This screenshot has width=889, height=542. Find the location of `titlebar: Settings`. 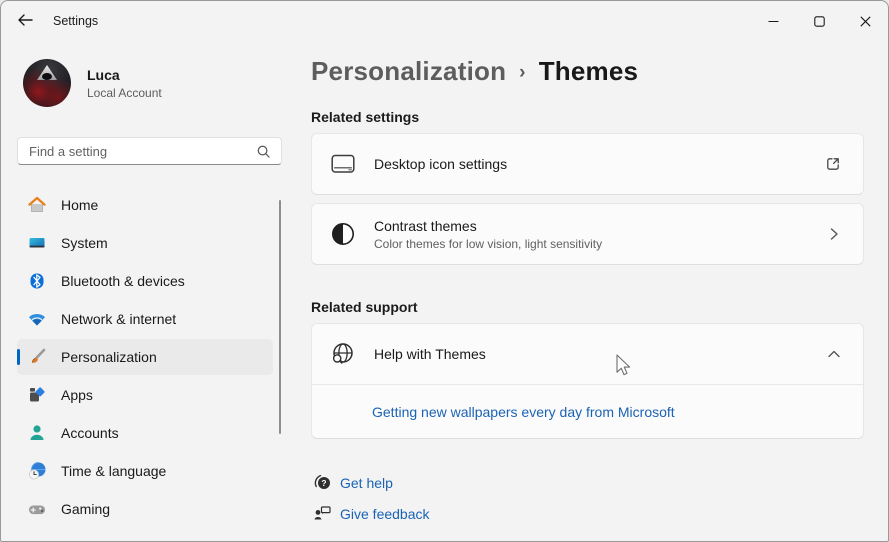

titlebar: Settings is located at coordinates (444, 21).